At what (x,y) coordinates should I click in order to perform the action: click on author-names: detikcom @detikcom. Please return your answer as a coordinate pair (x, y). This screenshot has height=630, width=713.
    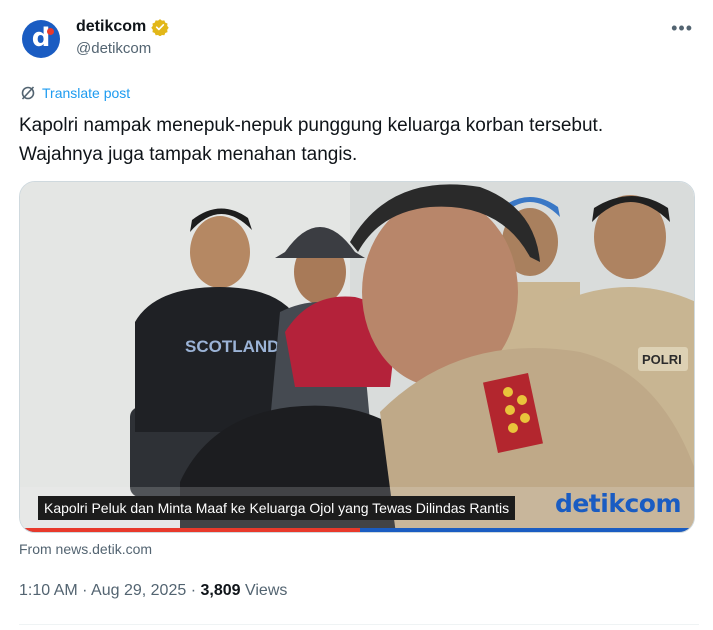
    Looking at the image, I should click on (122, 37).